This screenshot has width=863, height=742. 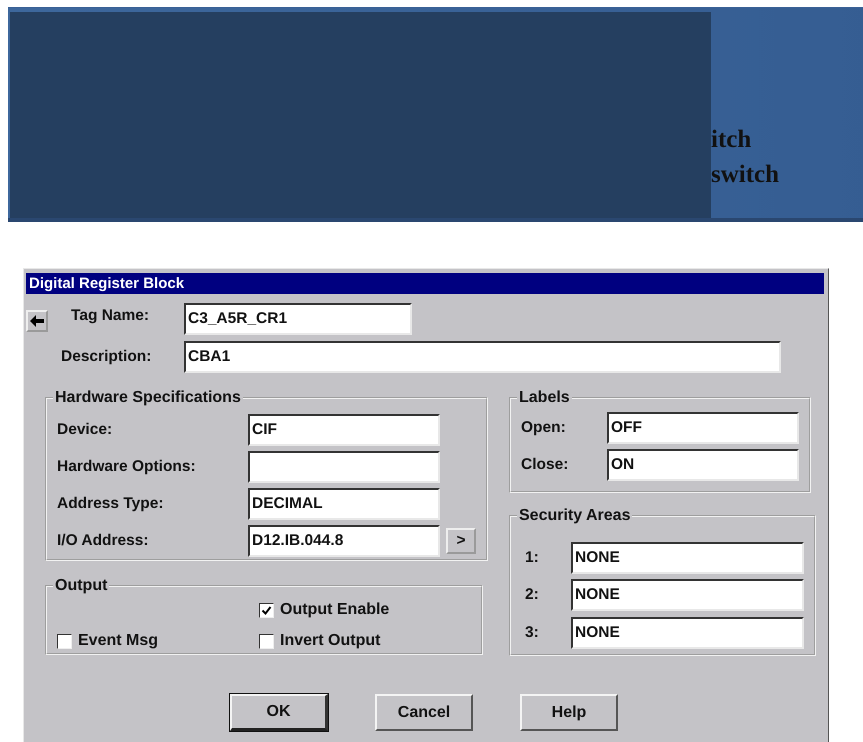 I want to click on checkbox: Invert Output, so click(x=359, y=641).